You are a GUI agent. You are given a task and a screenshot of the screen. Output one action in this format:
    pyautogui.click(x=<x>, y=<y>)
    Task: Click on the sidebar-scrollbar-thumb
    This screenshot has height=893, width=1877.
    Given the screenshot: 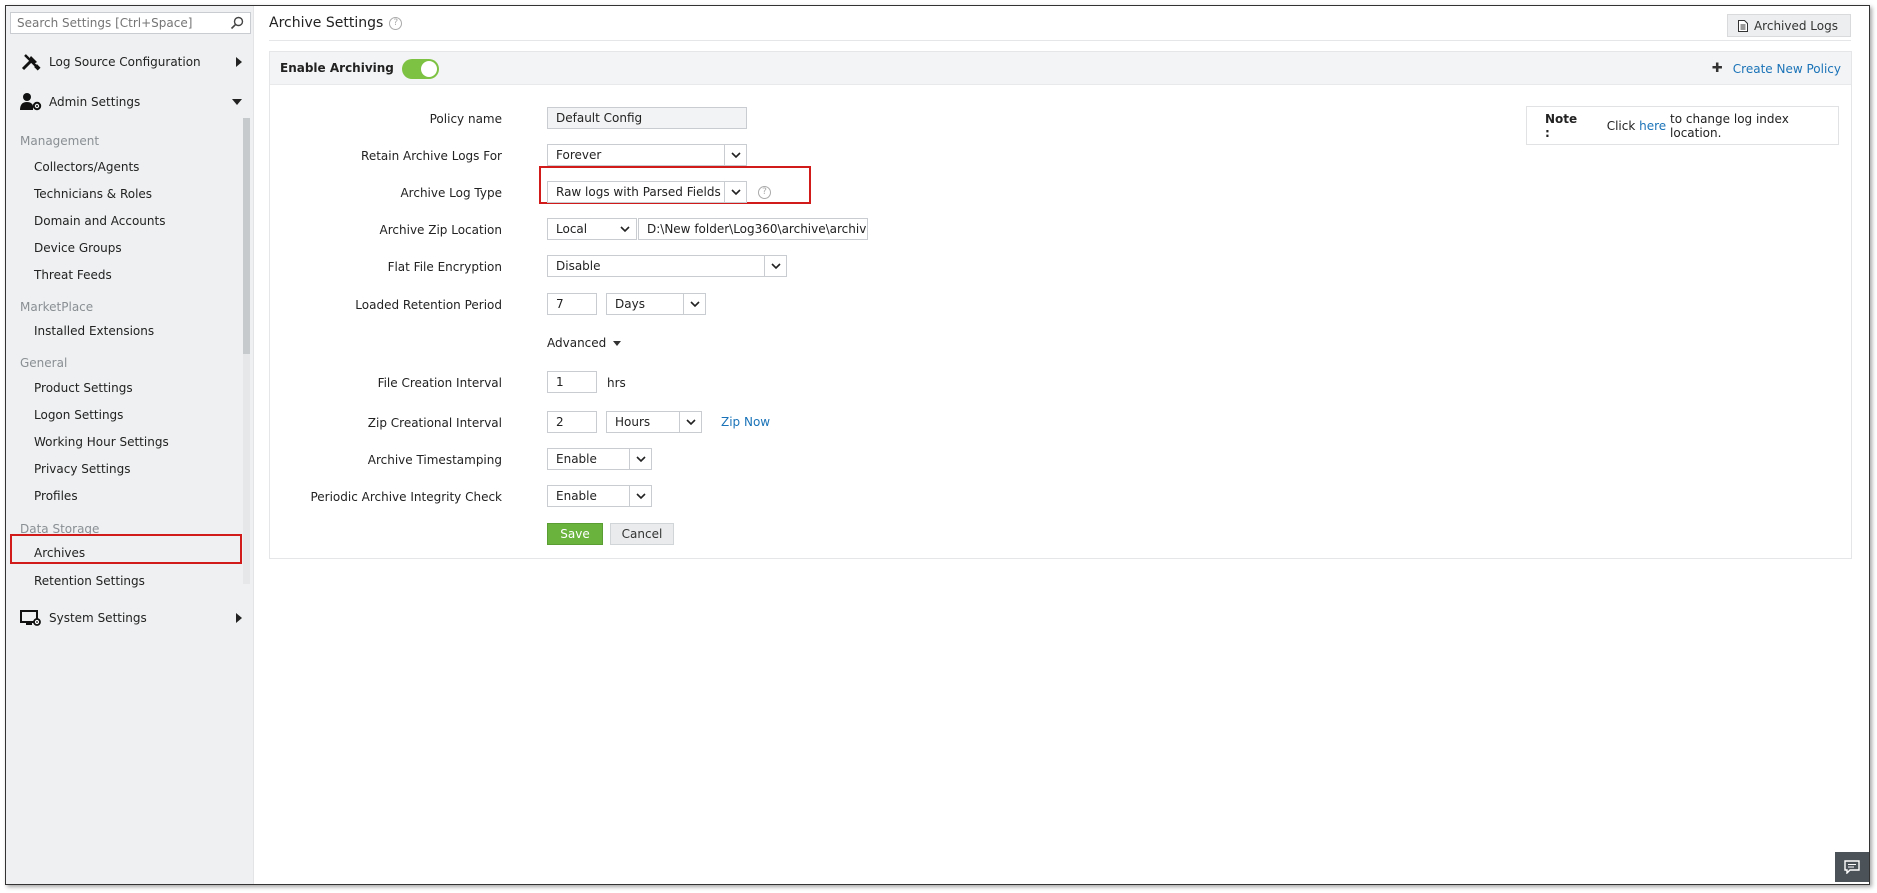 What is the action you would take?
    pyautogui.click(x=246, y=236)
    